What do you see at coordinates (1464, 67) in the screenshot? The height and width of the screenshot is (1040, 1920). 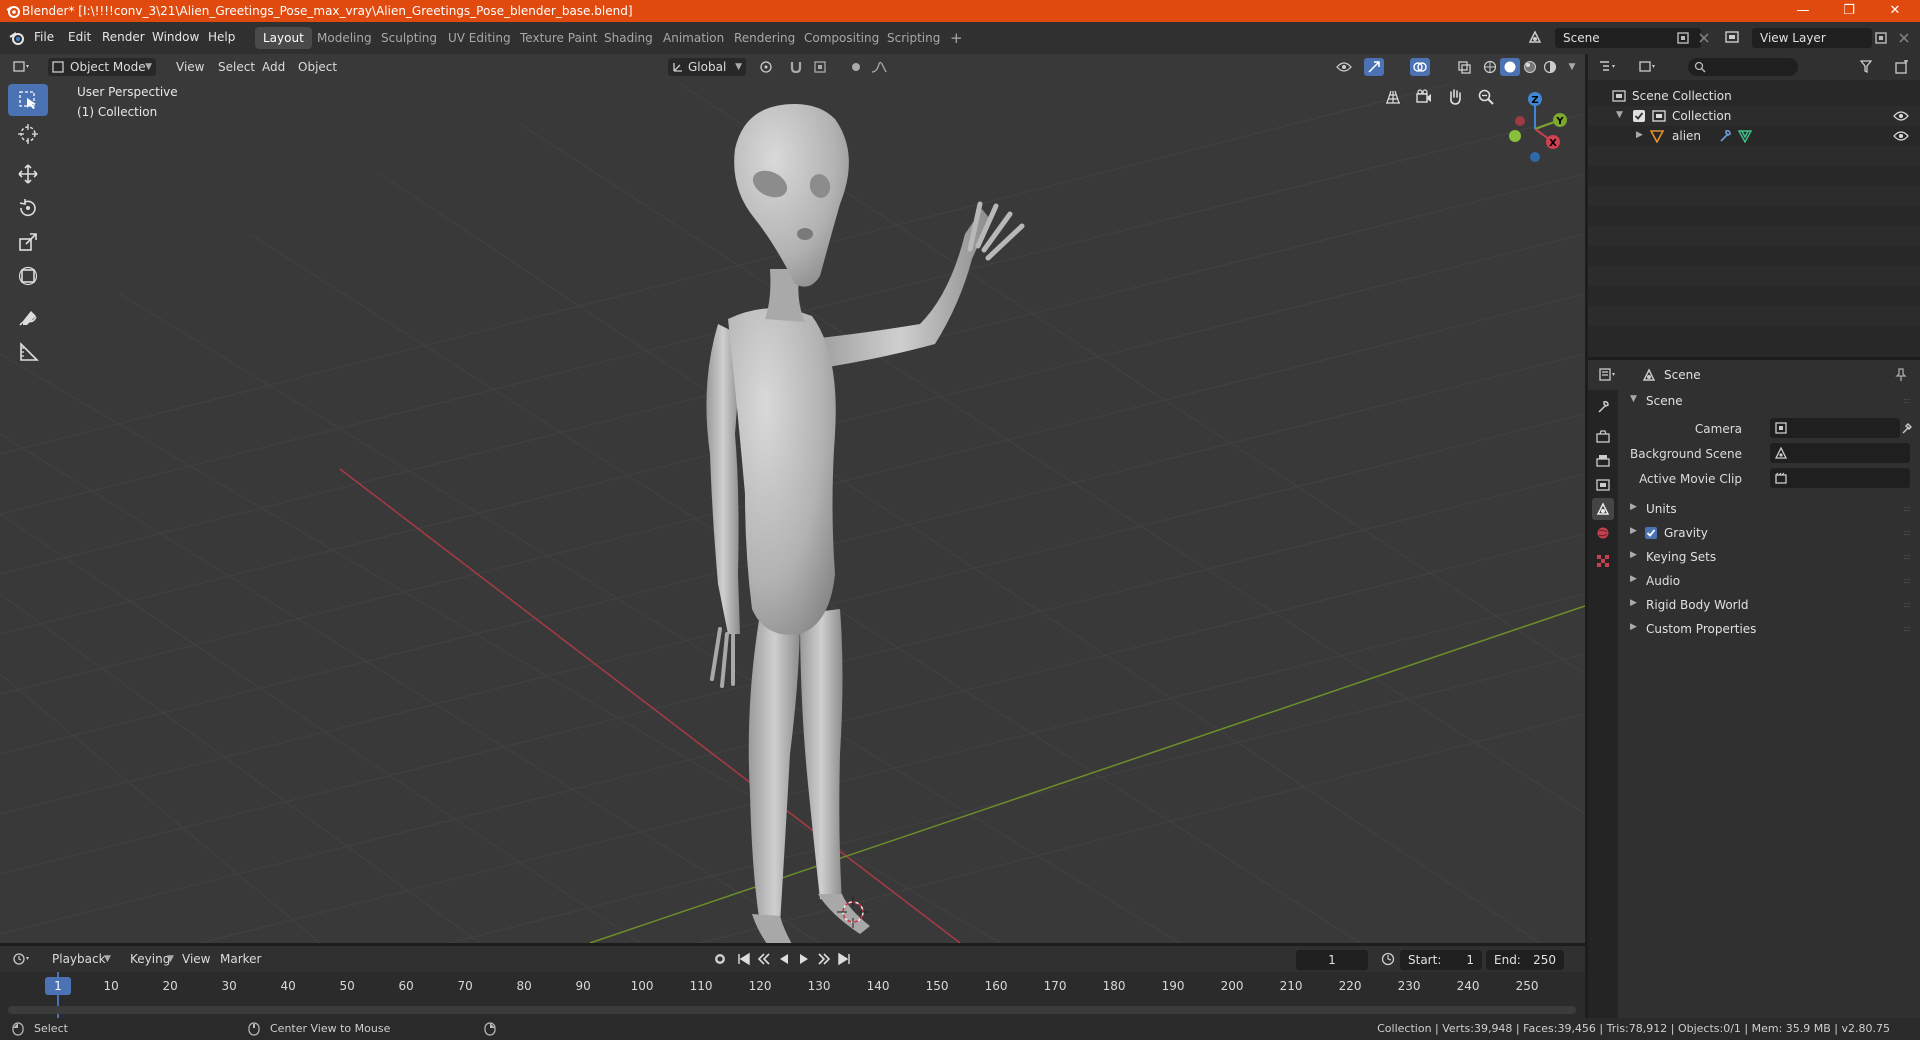 I see `xray-toggle-icon` at bounding box center [1464, 67].